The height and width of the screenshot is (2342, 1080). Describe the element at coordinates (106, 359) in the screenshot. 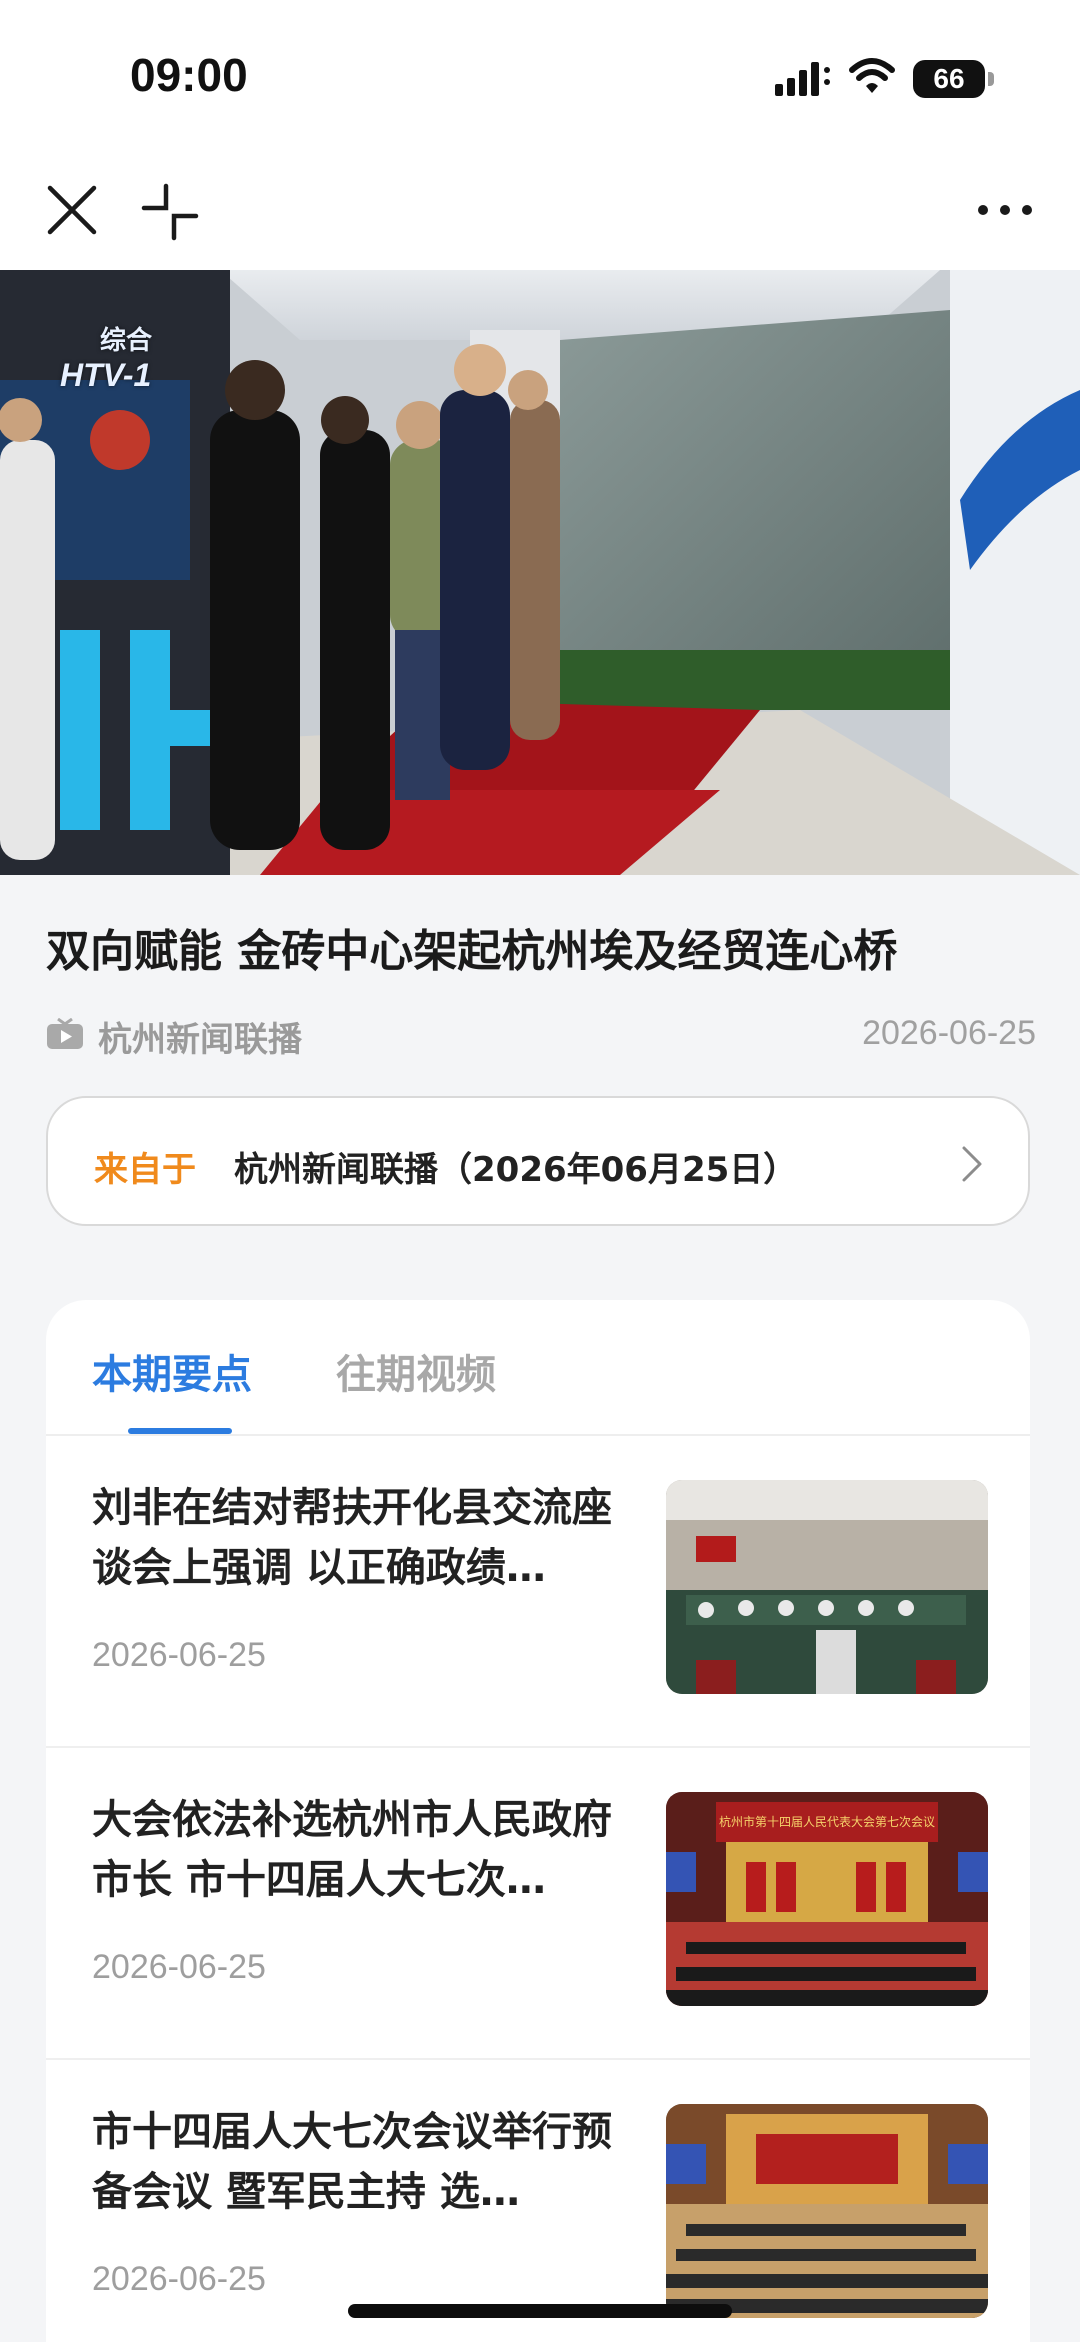

I see `channel-logo: 综合 HTV-1` at that location.